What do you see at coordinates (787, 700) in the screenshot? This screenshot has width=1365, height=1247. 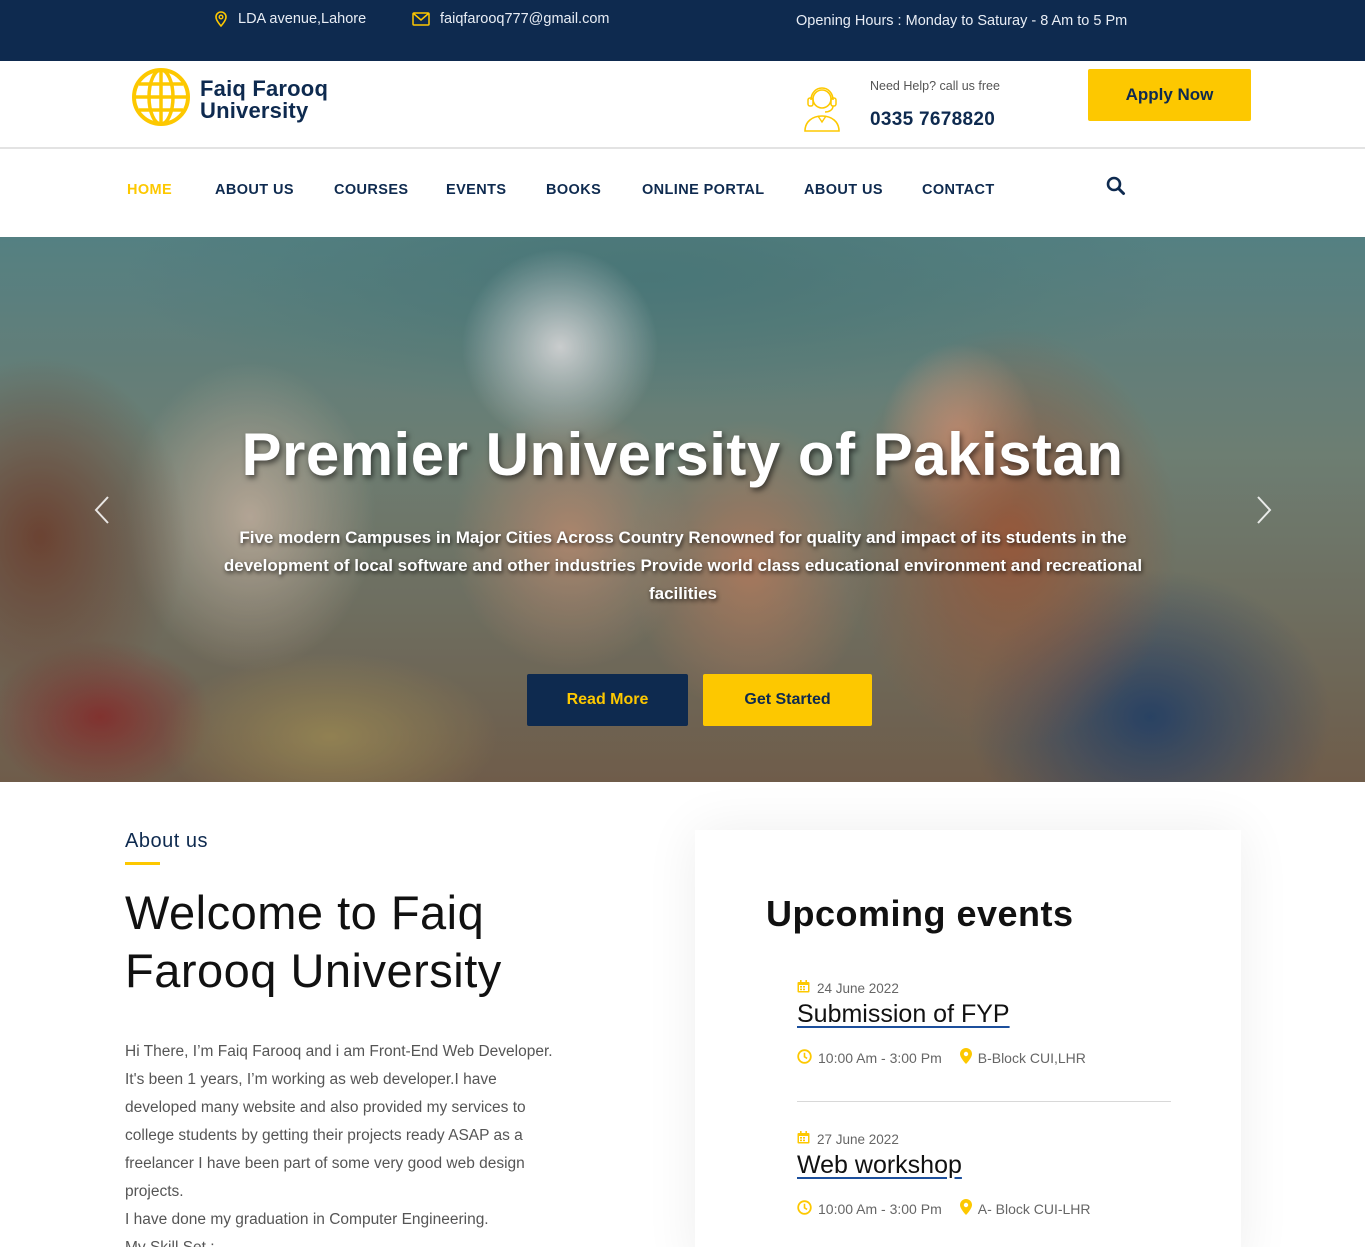 I see `get-started-button: Get Started` at bounding box center [787, 700].